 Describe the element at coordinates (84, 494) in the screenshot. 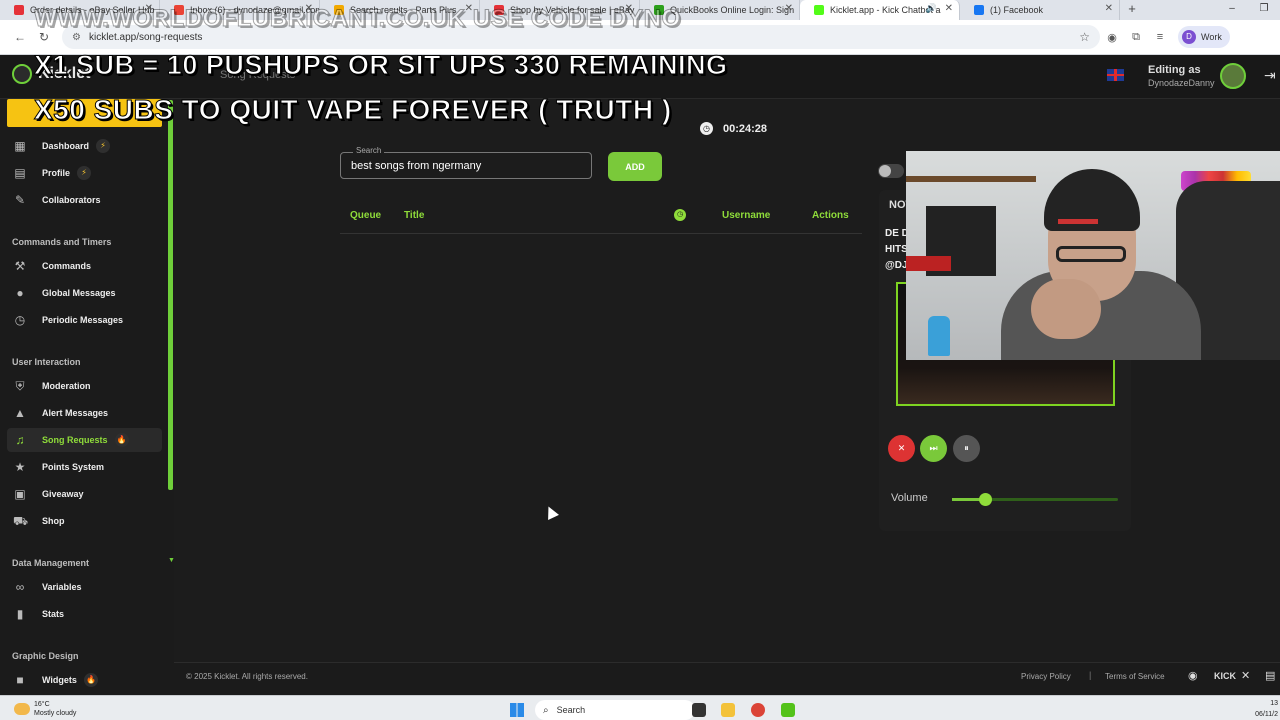

I see `sidebar-item-giveaway: ▣ Giveaway` at that location.